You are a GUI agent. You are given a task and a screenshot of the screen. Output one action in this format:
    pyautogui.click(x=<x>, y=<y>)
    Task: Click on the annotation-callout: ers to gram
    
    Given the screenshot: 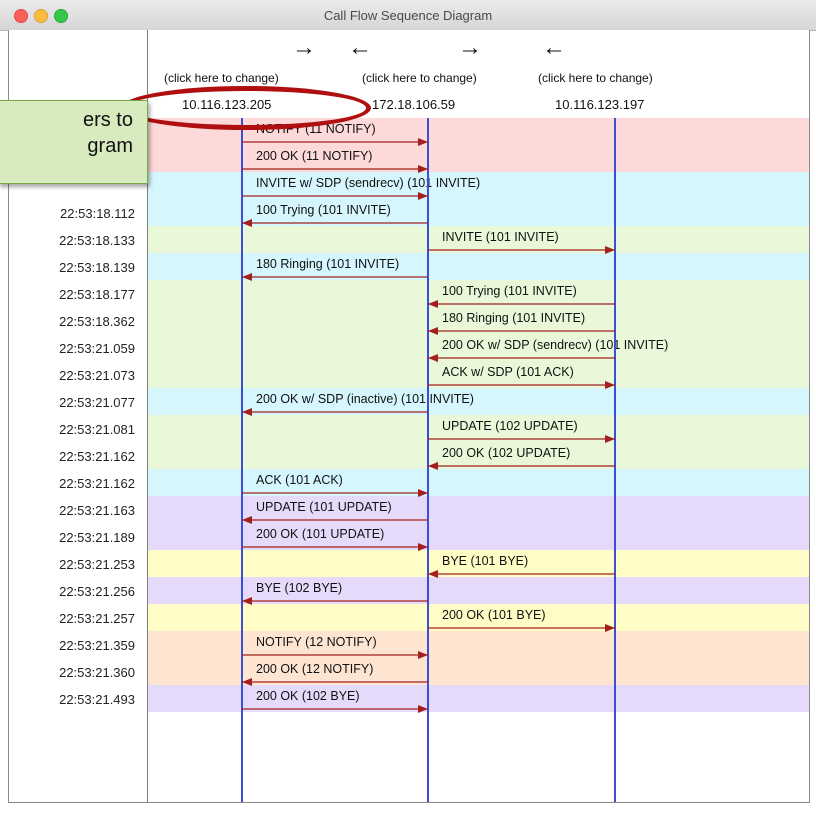 What is the action you would take?
    pyautogui.click(x=74, y=142)
    